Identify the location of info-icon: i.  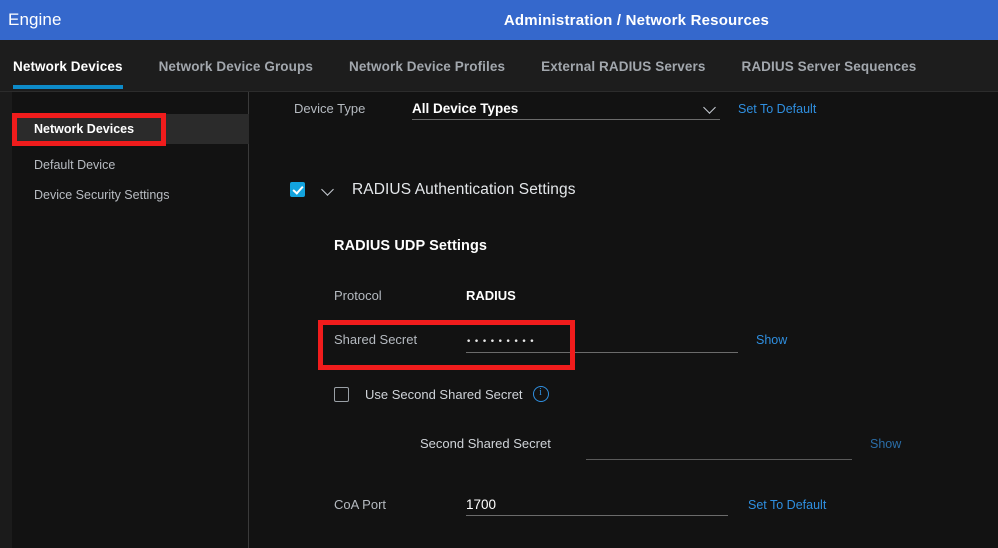
(540, 394).